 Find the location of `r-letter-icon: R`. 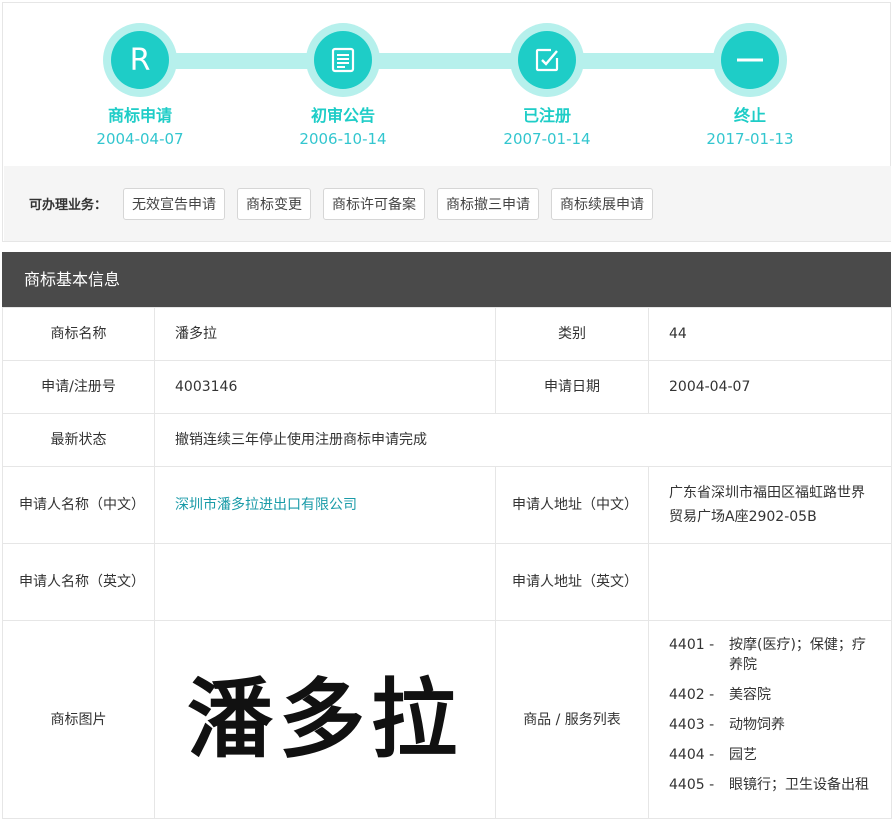

r-letter-icon: R is located at coordinates (140, 60).